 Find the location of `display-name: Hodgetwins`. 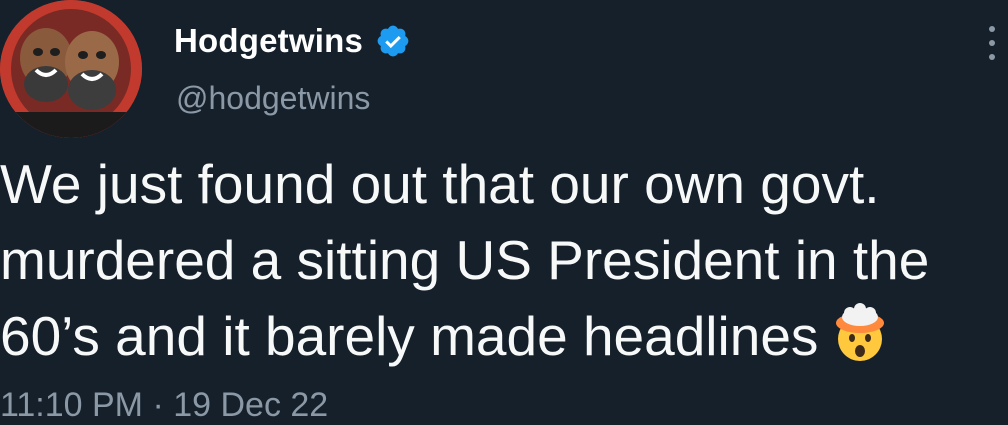

display-name: Hodgetwins is located at coordinates (268, 41).